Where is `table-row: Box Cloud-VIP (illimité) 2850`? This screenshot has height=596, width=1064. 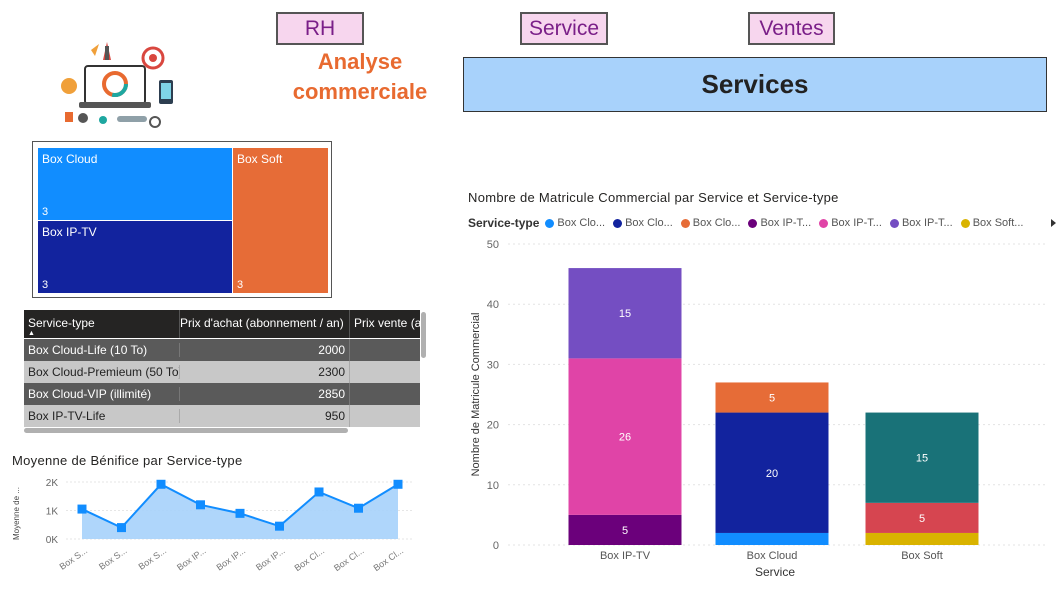 table-row: Box Cloud-VIP (illimité) 2850 is located at coordinates (222, 394).